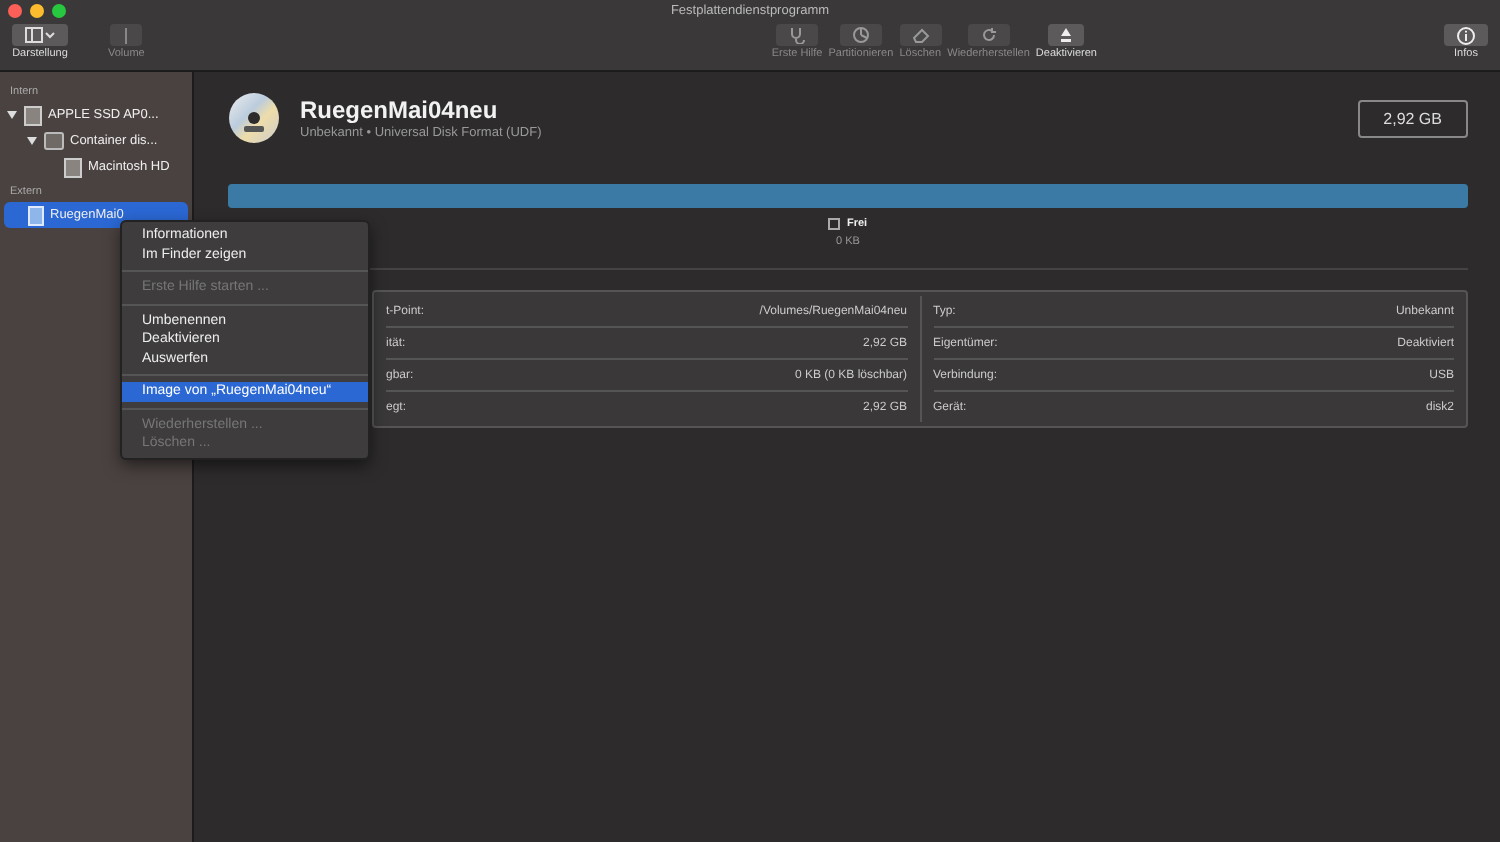 The height and width of the screenshot is (842, 1500). What do you see at coordinates (400, 110) in the screenshot?
I see `volume-name: RuegenMai04neu` at bounding box center [400, 110].